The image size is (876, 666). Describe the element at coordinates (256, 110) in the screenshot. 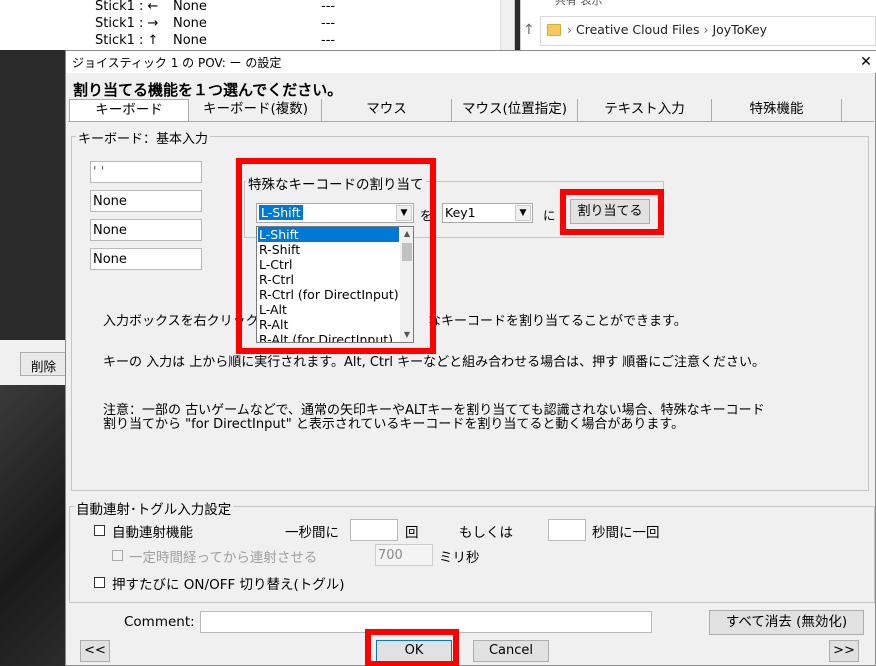

I see `tab-keyboard-multi: キーボード(複数)` at that location.